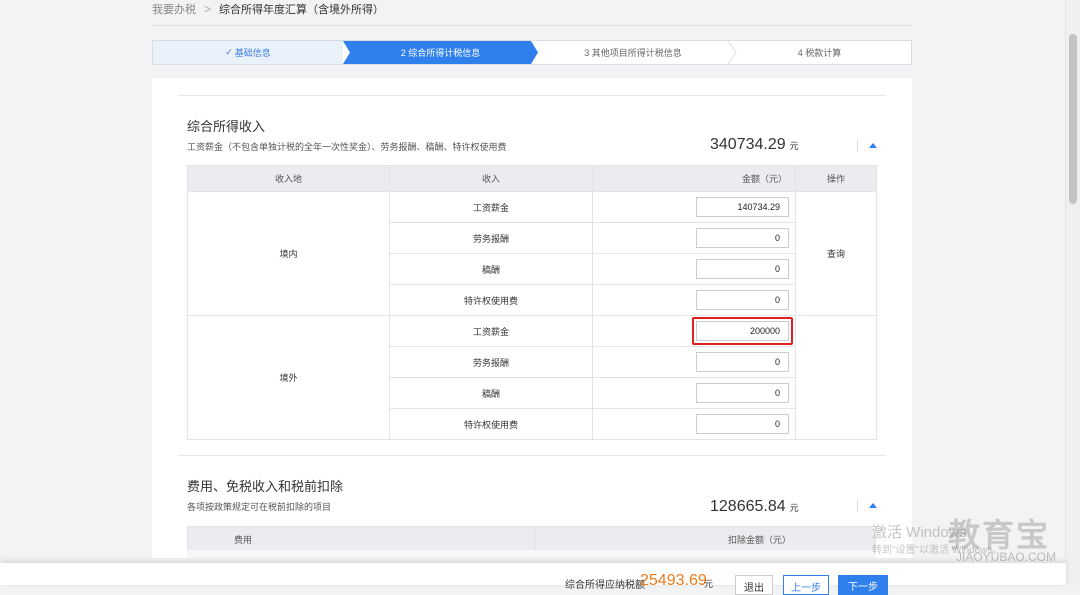 The height and width of the screenshot is (595, 1080). What do you see at coordinates (742, 207) in the screenshot?
I see `domestic-salary-input: 140734.29` at bounding box center [742, 207].